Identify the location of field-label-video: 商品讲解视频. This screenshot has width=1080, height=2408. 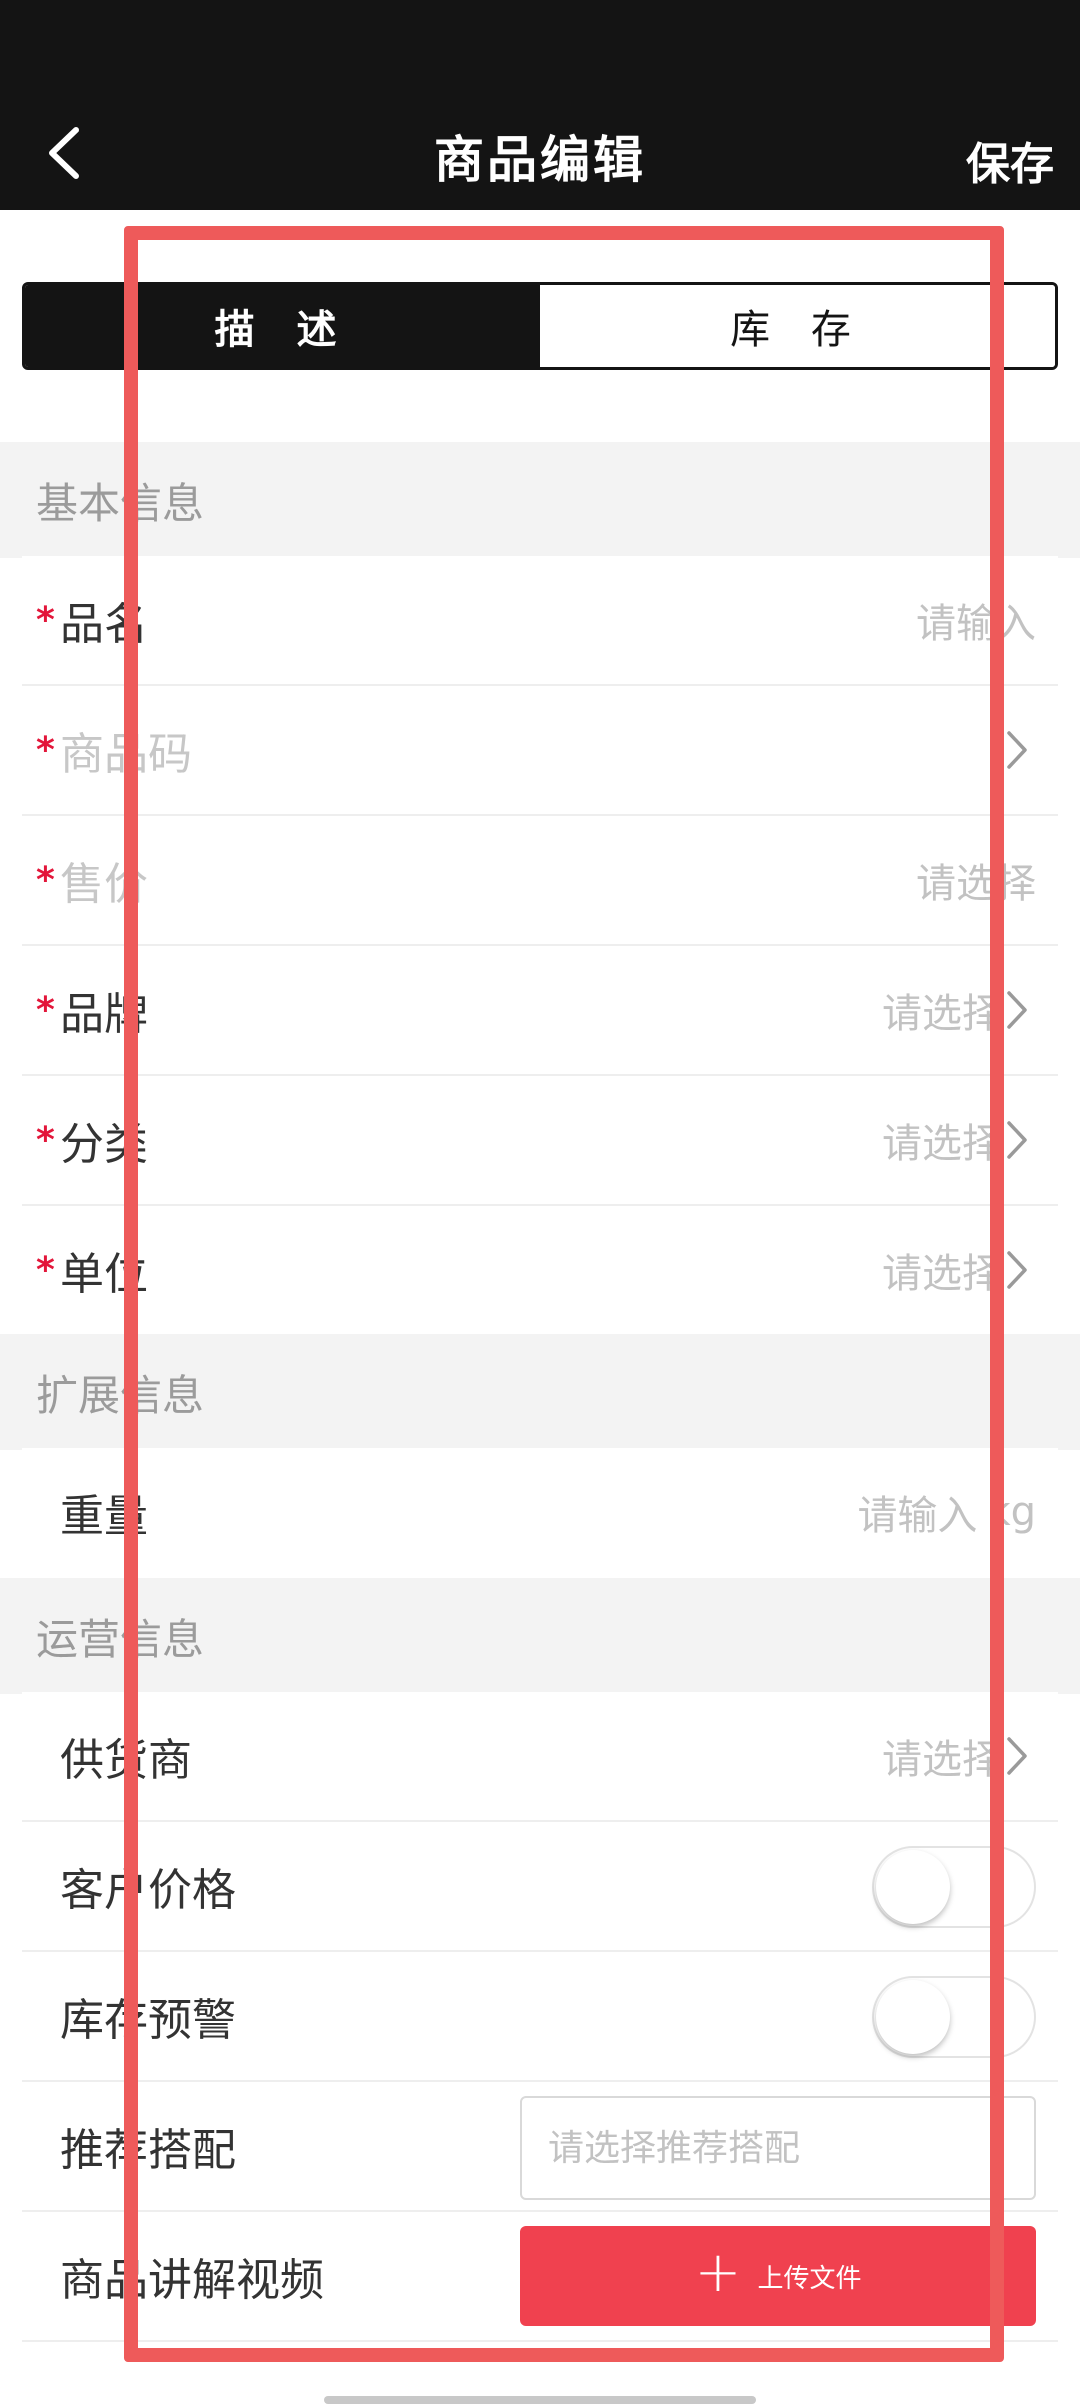
(192, 2280).